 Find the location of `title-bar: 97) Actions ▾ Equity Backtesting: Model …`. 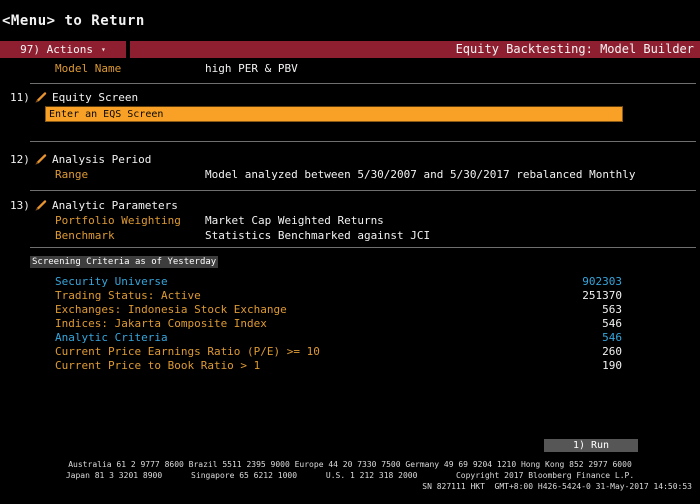

title-bar: 97) Actions ▾ Equity Backtesting: Model … is located at coordinates (350, 49).